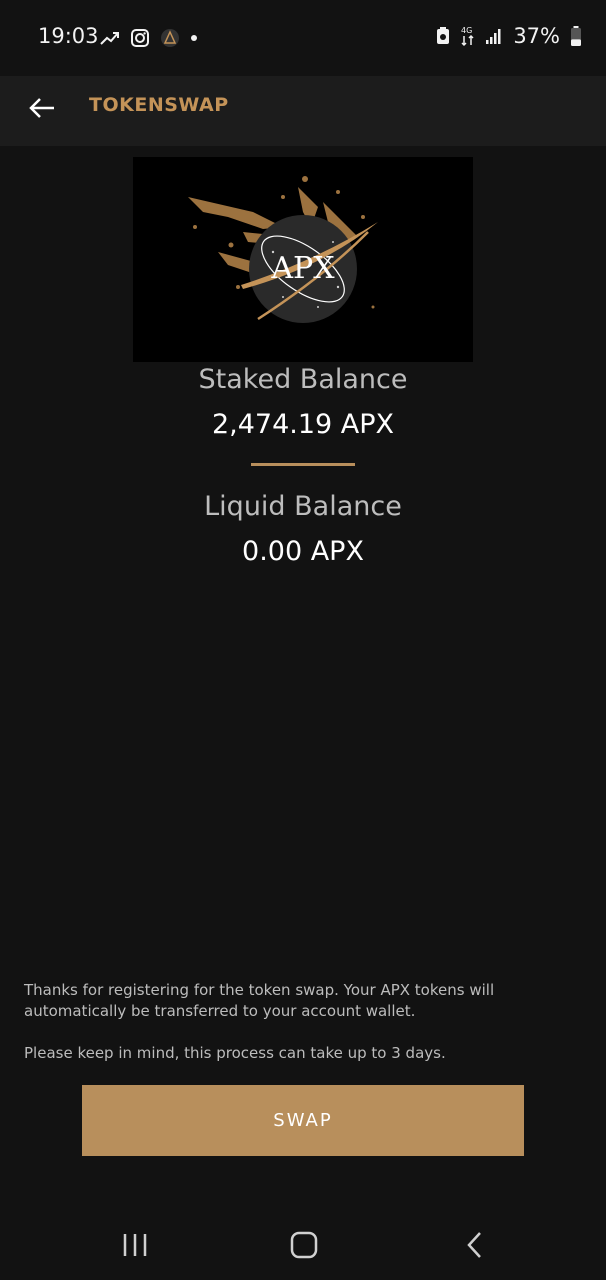 The height and width of the screenshot is (1280, 606). Describe the element at coordinates (303, 111) in the screenshot. I see `app-bar: TOKENSWAP` at that location.